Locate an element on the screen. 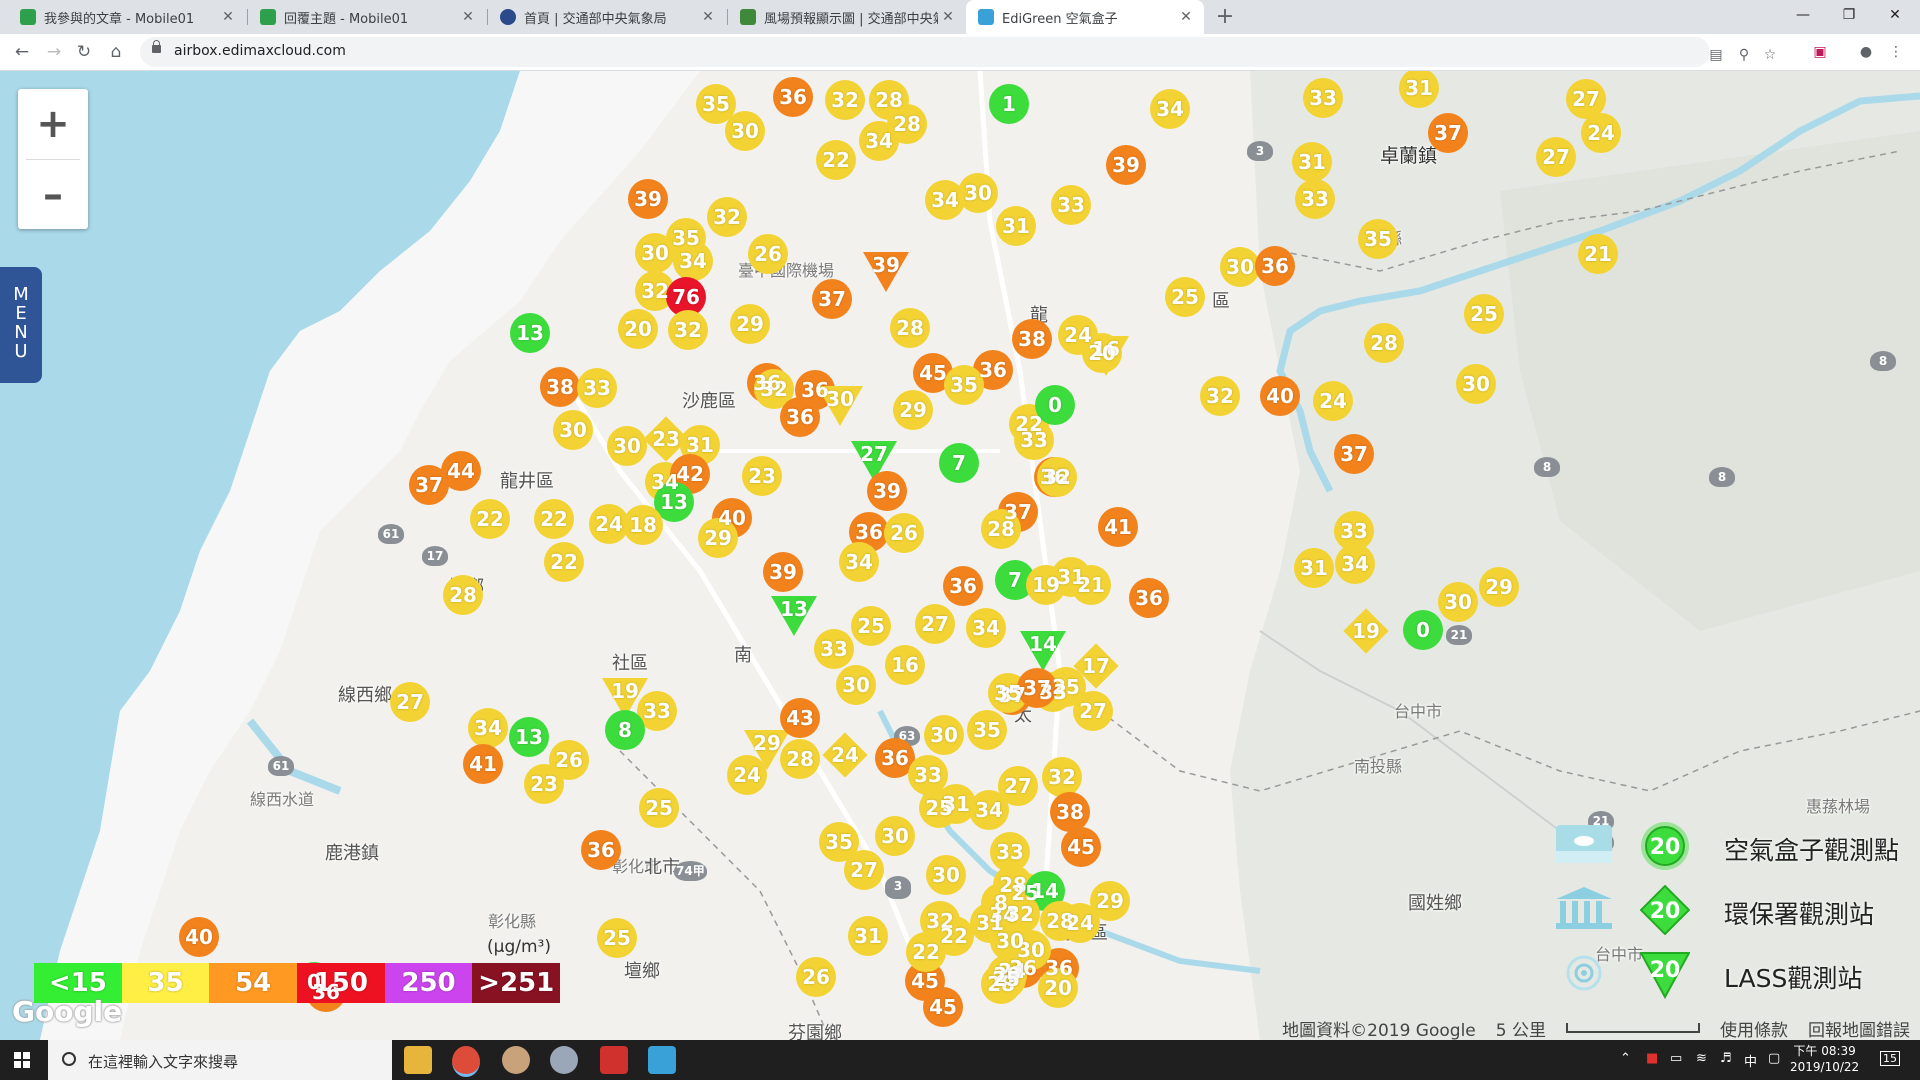 This screenshot has width=1920, height=1080. airbox-marker: 37 is located at coordinates (429, 485).